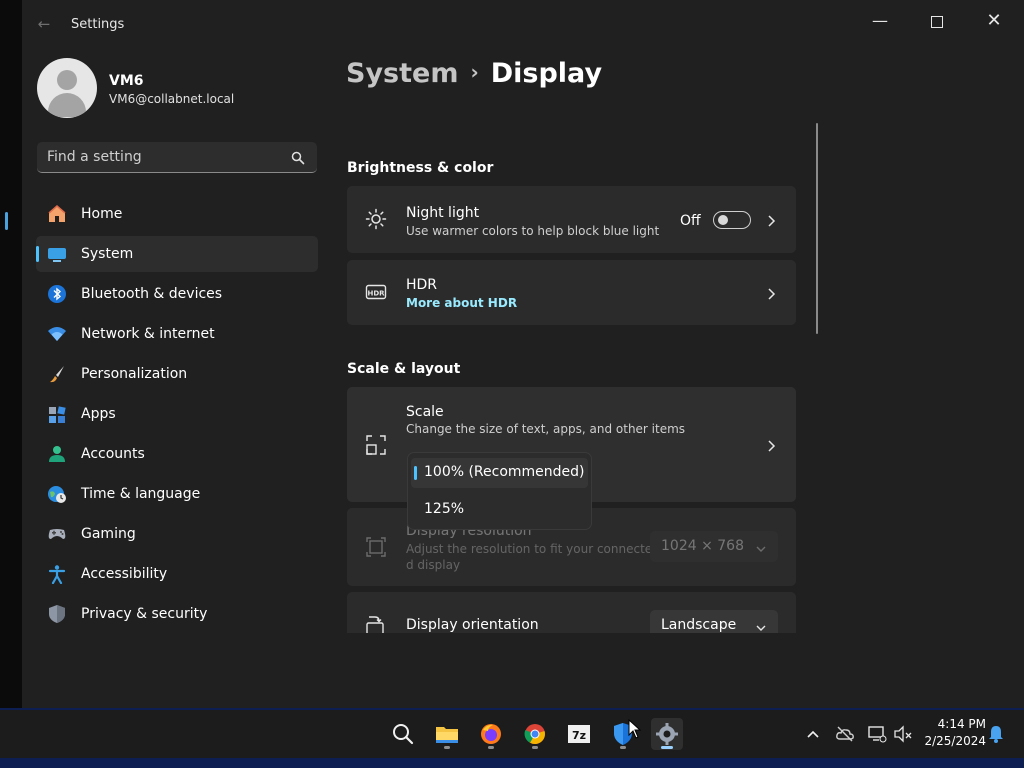  I want to click on sidebar-item-time-language: Time & language, so click(177, 494).